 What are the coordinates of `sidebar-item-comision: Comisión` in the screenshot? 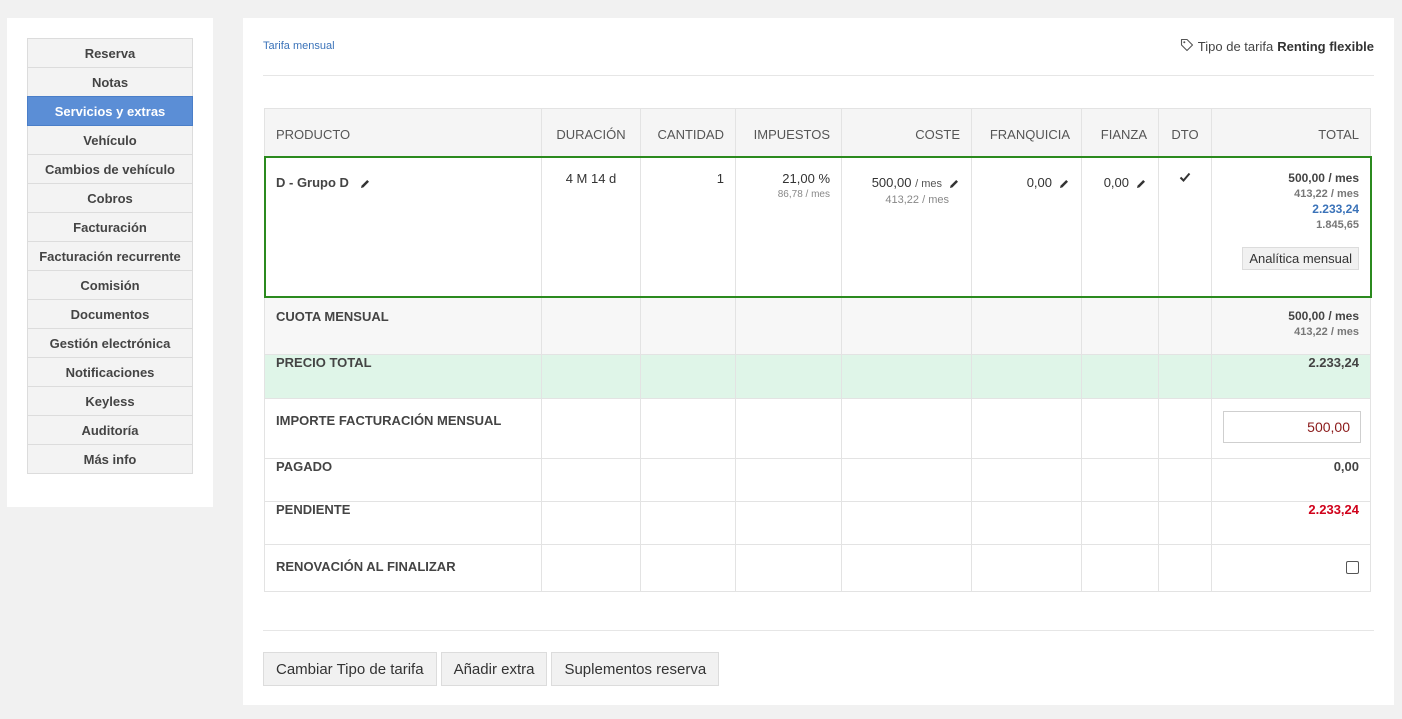 It's located at (110, 285).